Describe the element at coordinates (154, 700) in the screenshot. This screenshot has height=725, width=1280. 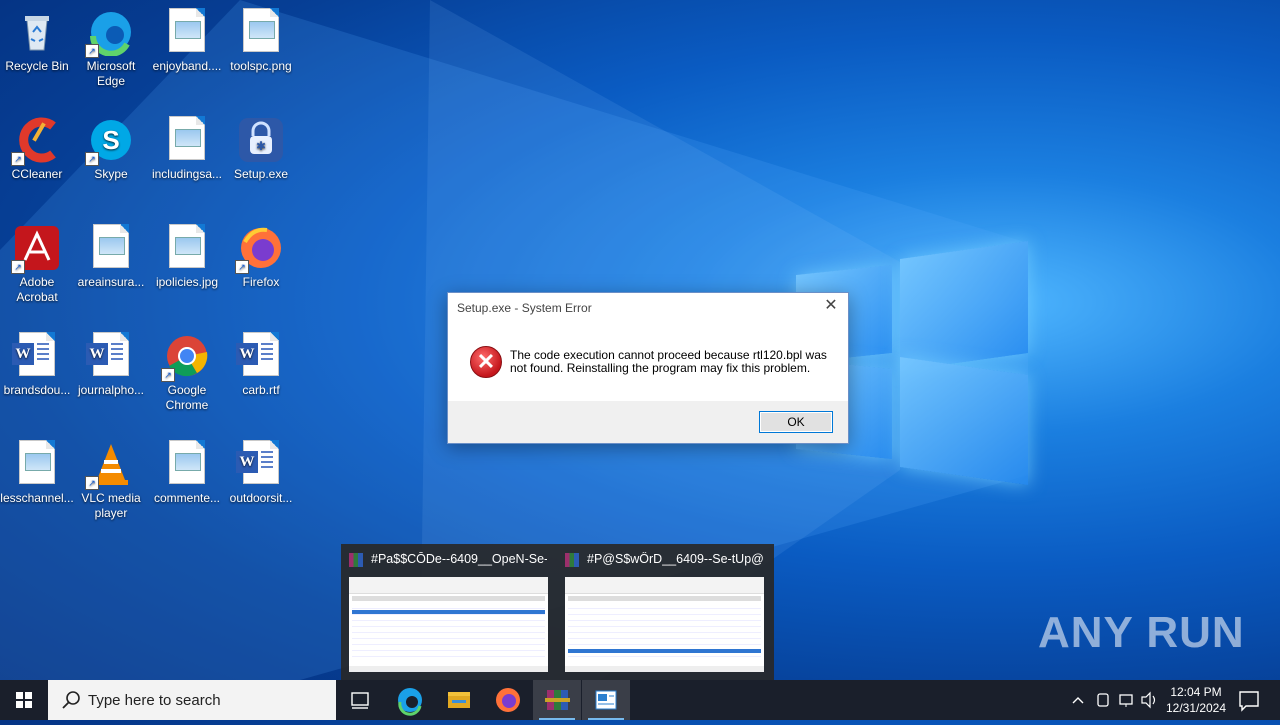
I see `search-placeholder: Type here to search` at that location.